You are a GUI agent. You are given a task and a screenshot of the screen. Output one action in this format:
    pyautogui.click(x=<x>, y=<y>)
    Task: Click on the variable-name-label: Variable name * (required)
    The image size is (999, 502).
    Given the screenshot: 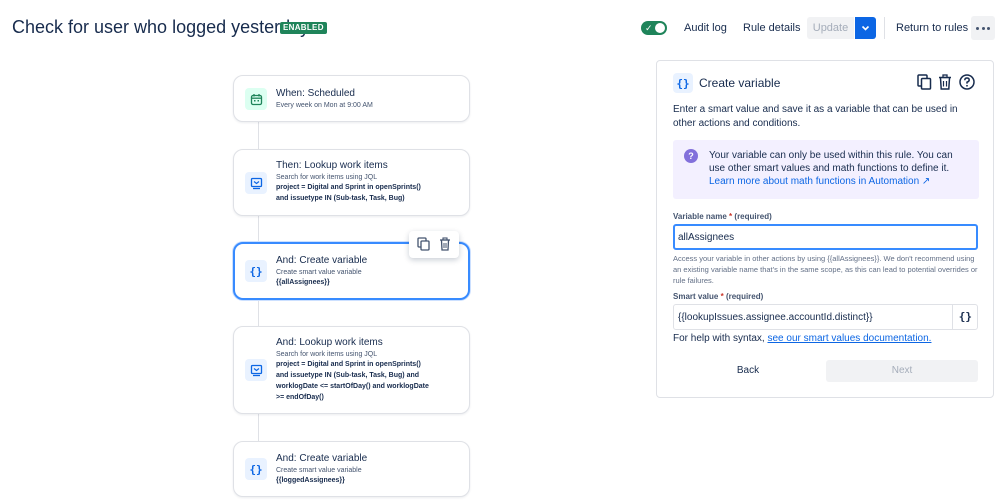 What is the action you would take?
    pyautogui.click(x=722, y=216)
    